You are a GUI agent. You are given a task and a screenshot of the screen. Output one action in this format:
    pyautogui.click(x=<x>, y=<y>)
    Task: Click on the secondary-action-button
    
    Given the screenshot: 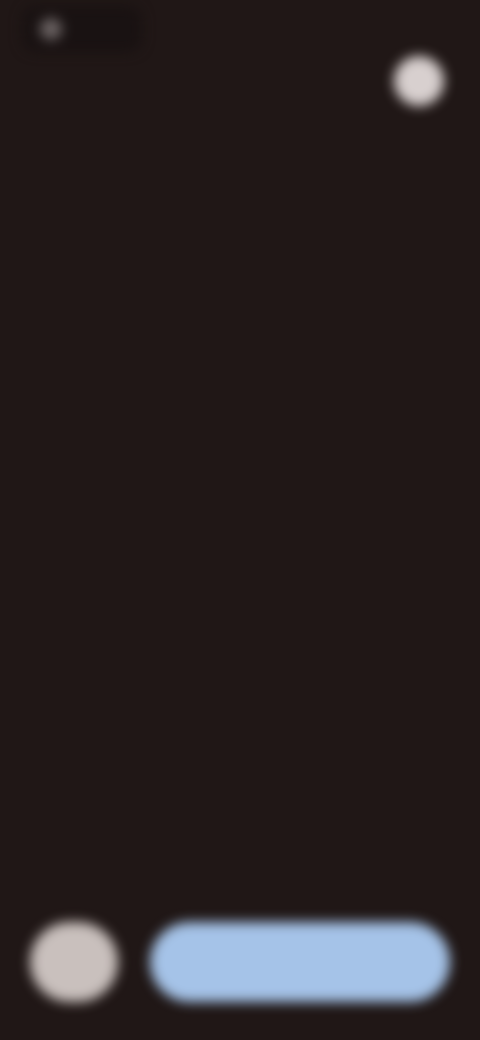 What is the action you would take?
    pyautogui.click(x=74, y=962)
    